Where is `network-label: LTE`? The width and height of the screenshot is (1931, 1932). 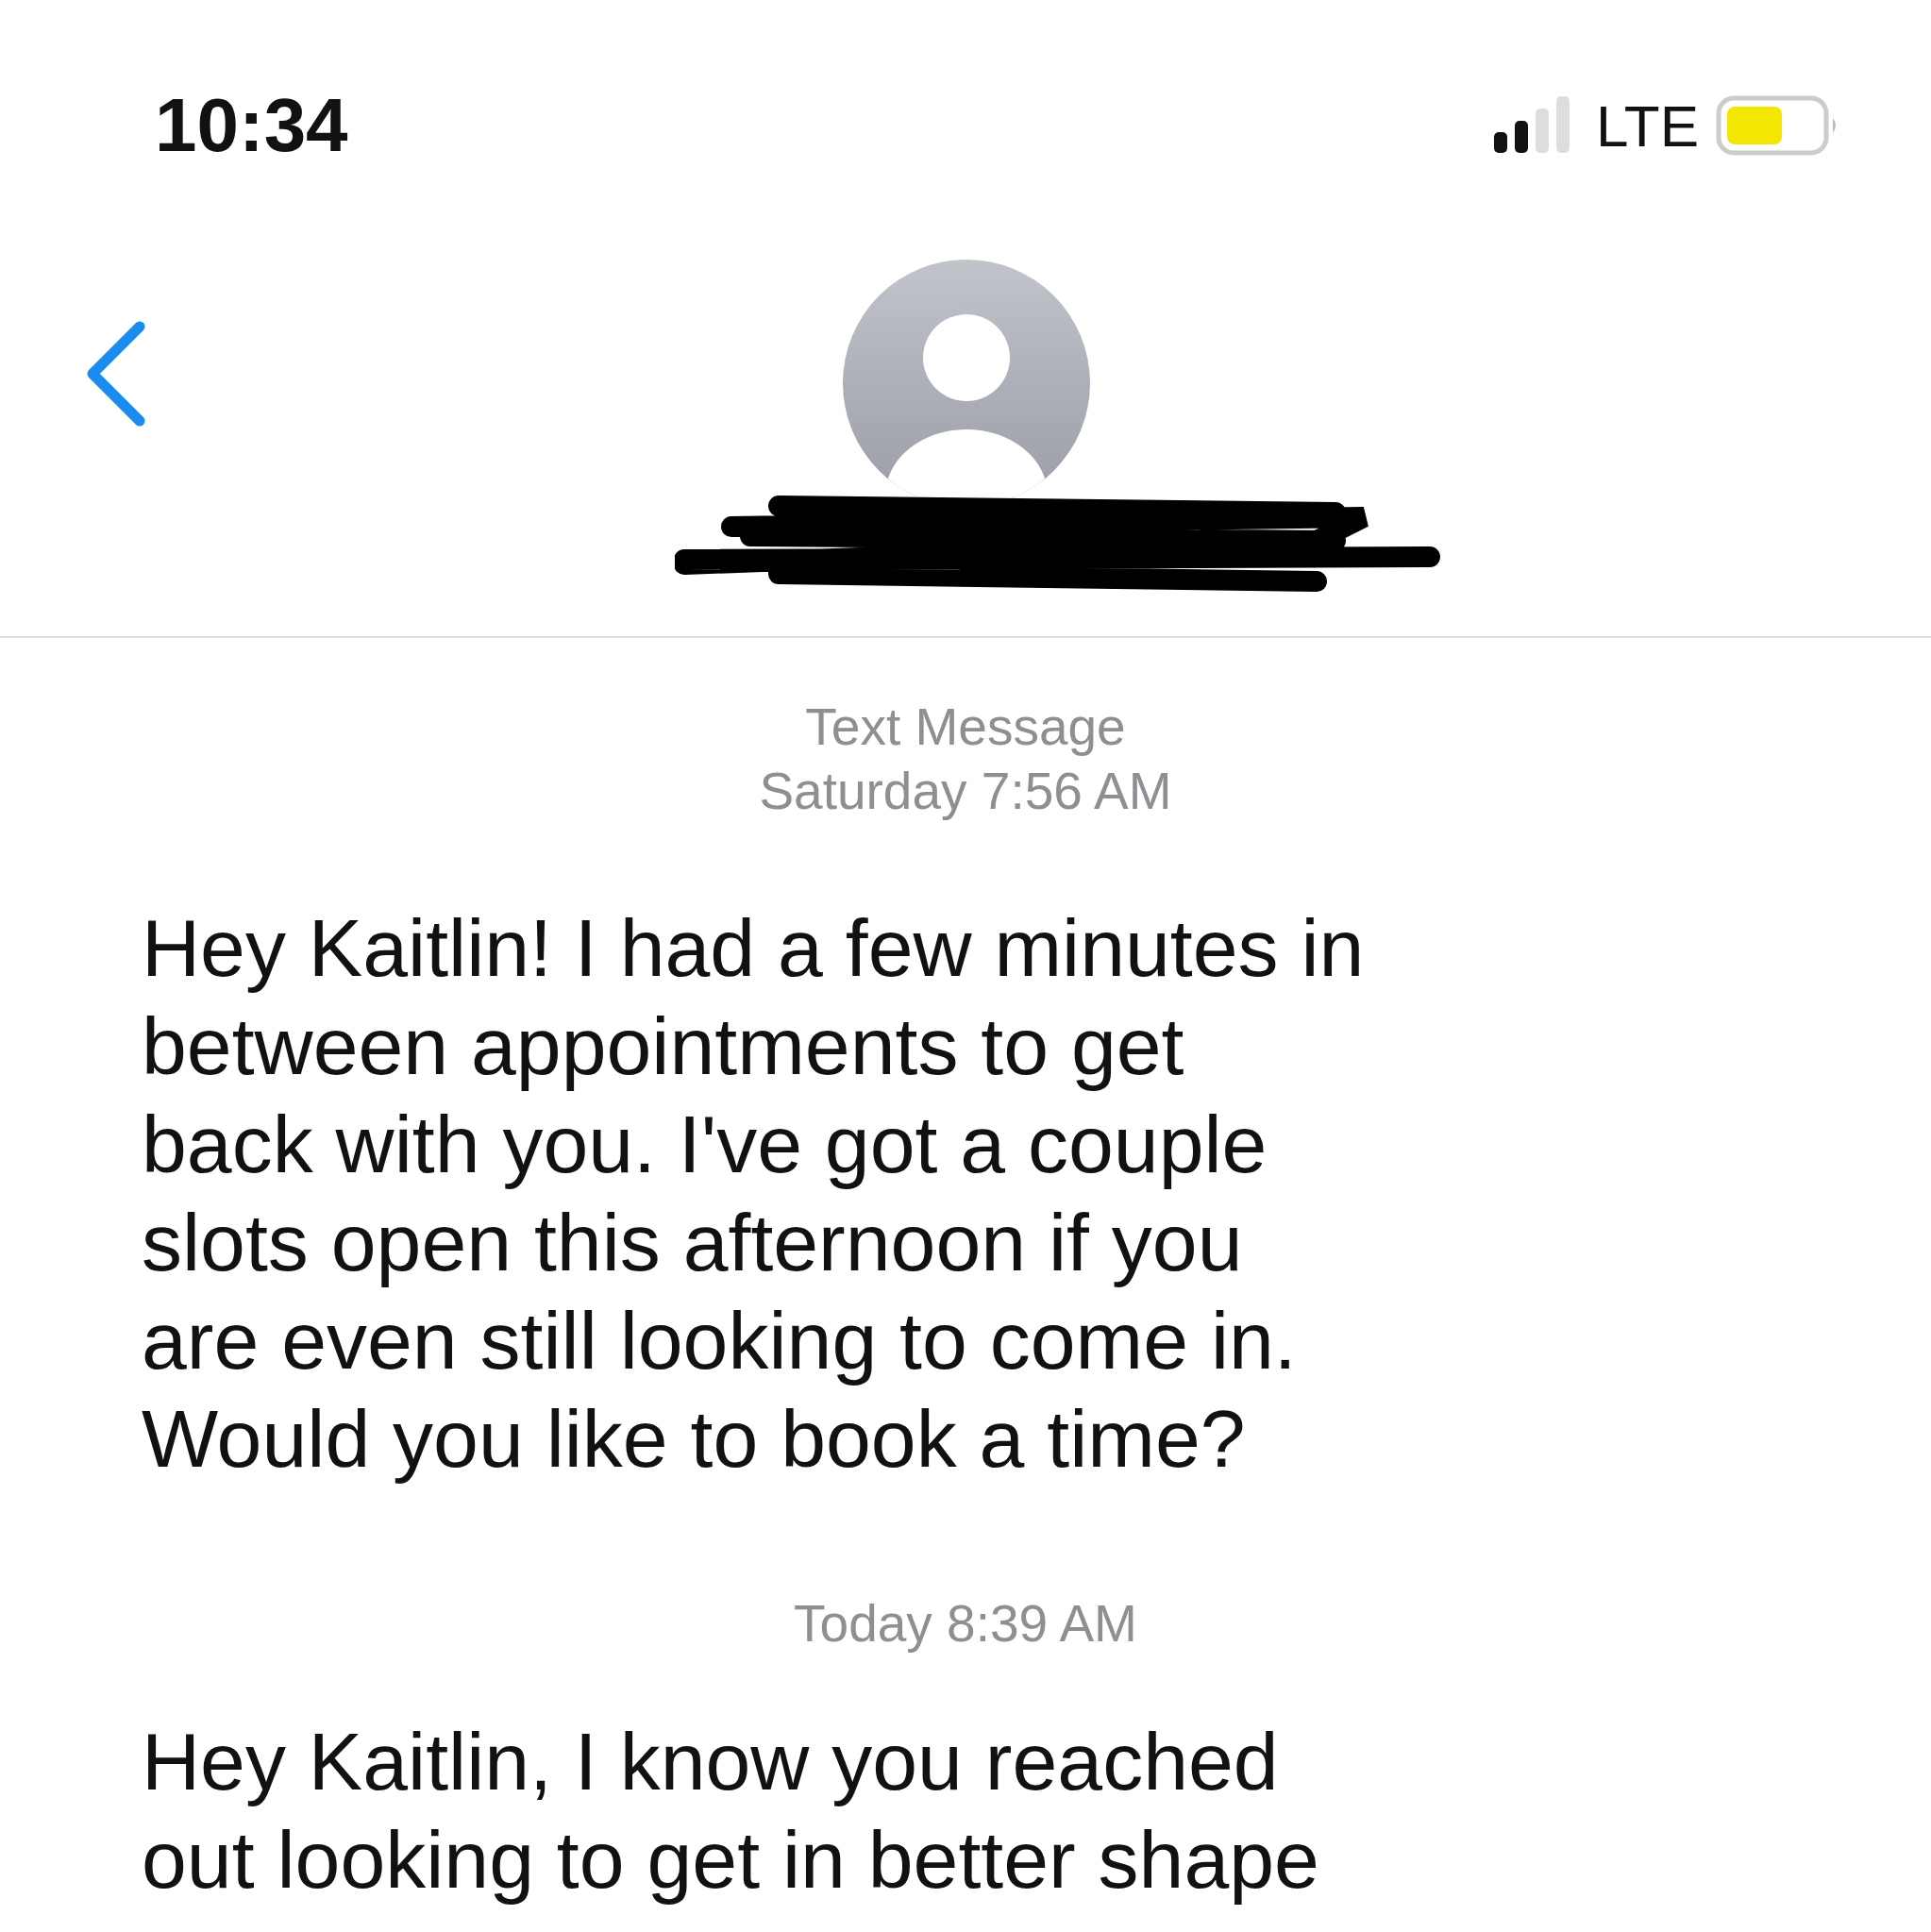 network-label: LTE is located at coordinates (1647, 126).